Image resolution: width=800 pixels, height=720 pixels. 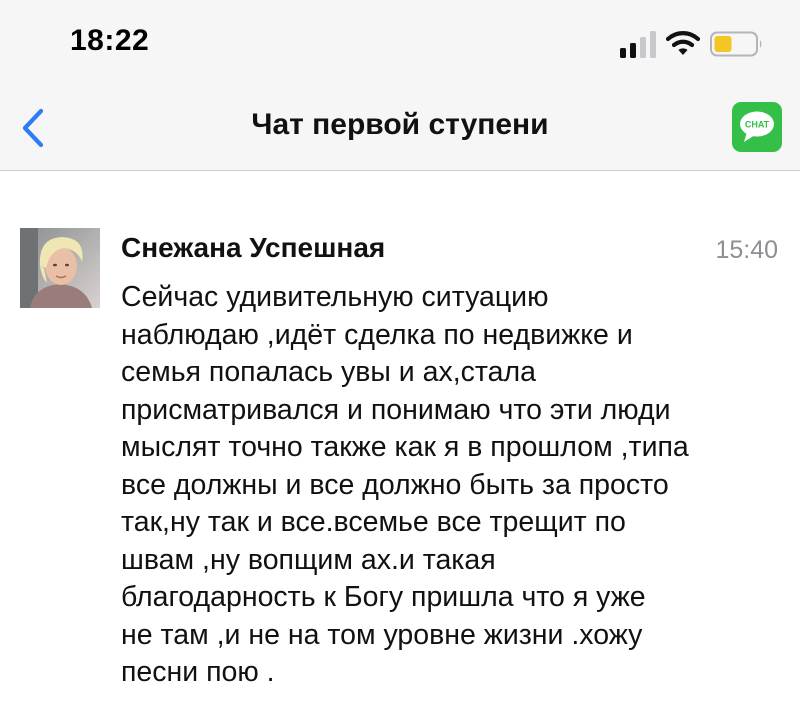 I want to click on avatar-photo, so click(x=60, y=268).